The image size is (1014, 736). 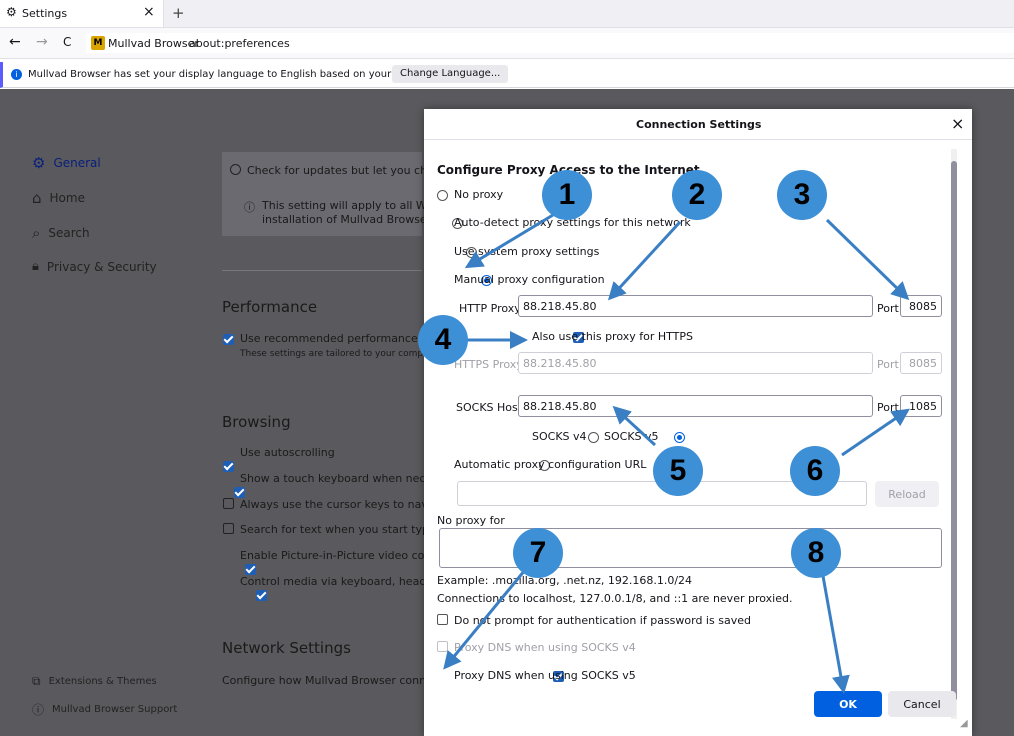 What do you see at coordinates (816, 553) in the screenshot?
I see `marker-8: 8` at bounding box center [816, 553].